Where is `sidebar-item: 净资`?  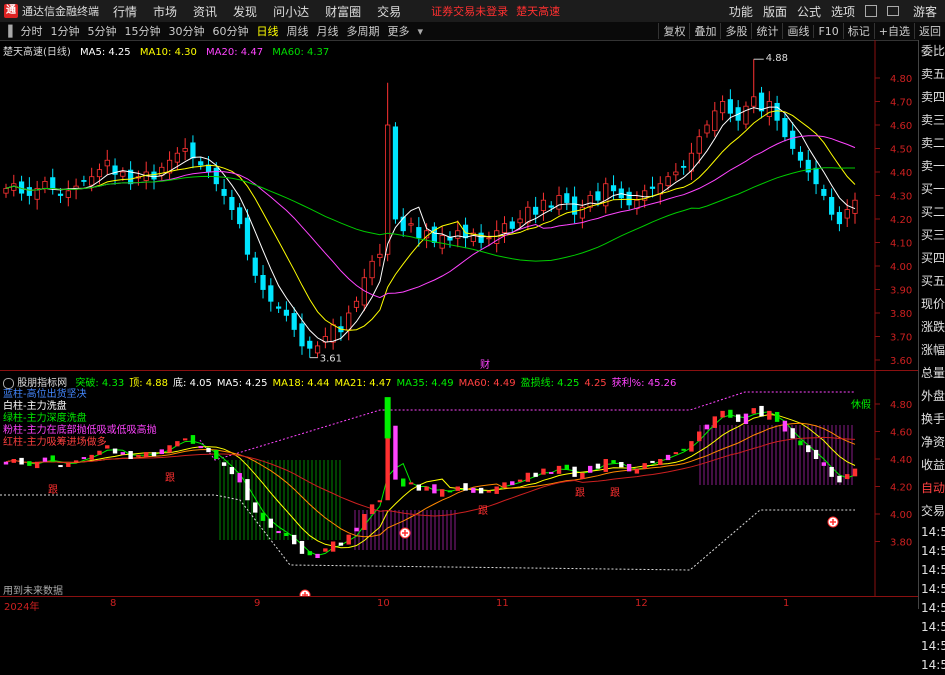 sidebar-item: 净资 is located at coordinates (932, 442).